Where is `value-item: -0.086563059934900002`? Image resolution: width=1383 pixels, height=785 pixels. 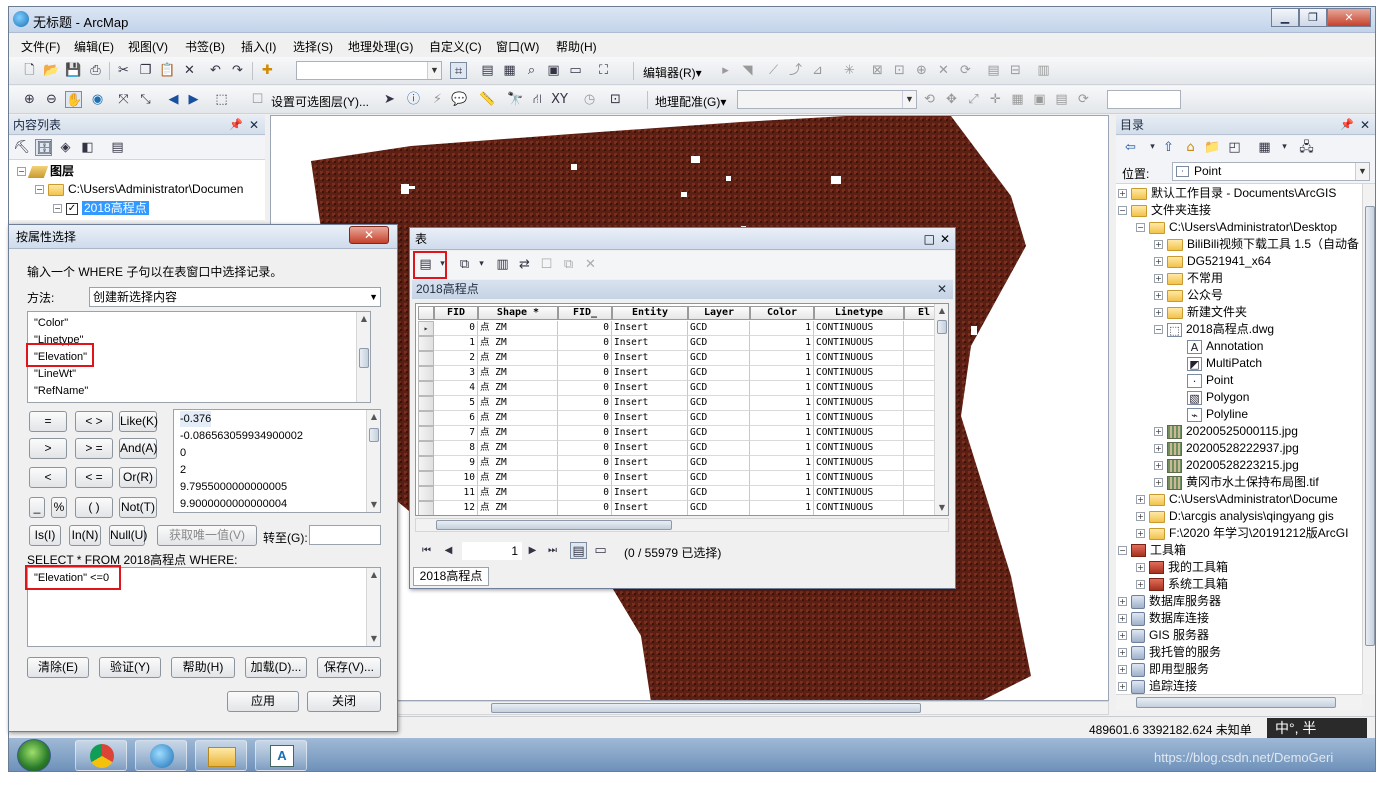
value-item: -0.086563059934900002 is located at coordinates (241, 436).